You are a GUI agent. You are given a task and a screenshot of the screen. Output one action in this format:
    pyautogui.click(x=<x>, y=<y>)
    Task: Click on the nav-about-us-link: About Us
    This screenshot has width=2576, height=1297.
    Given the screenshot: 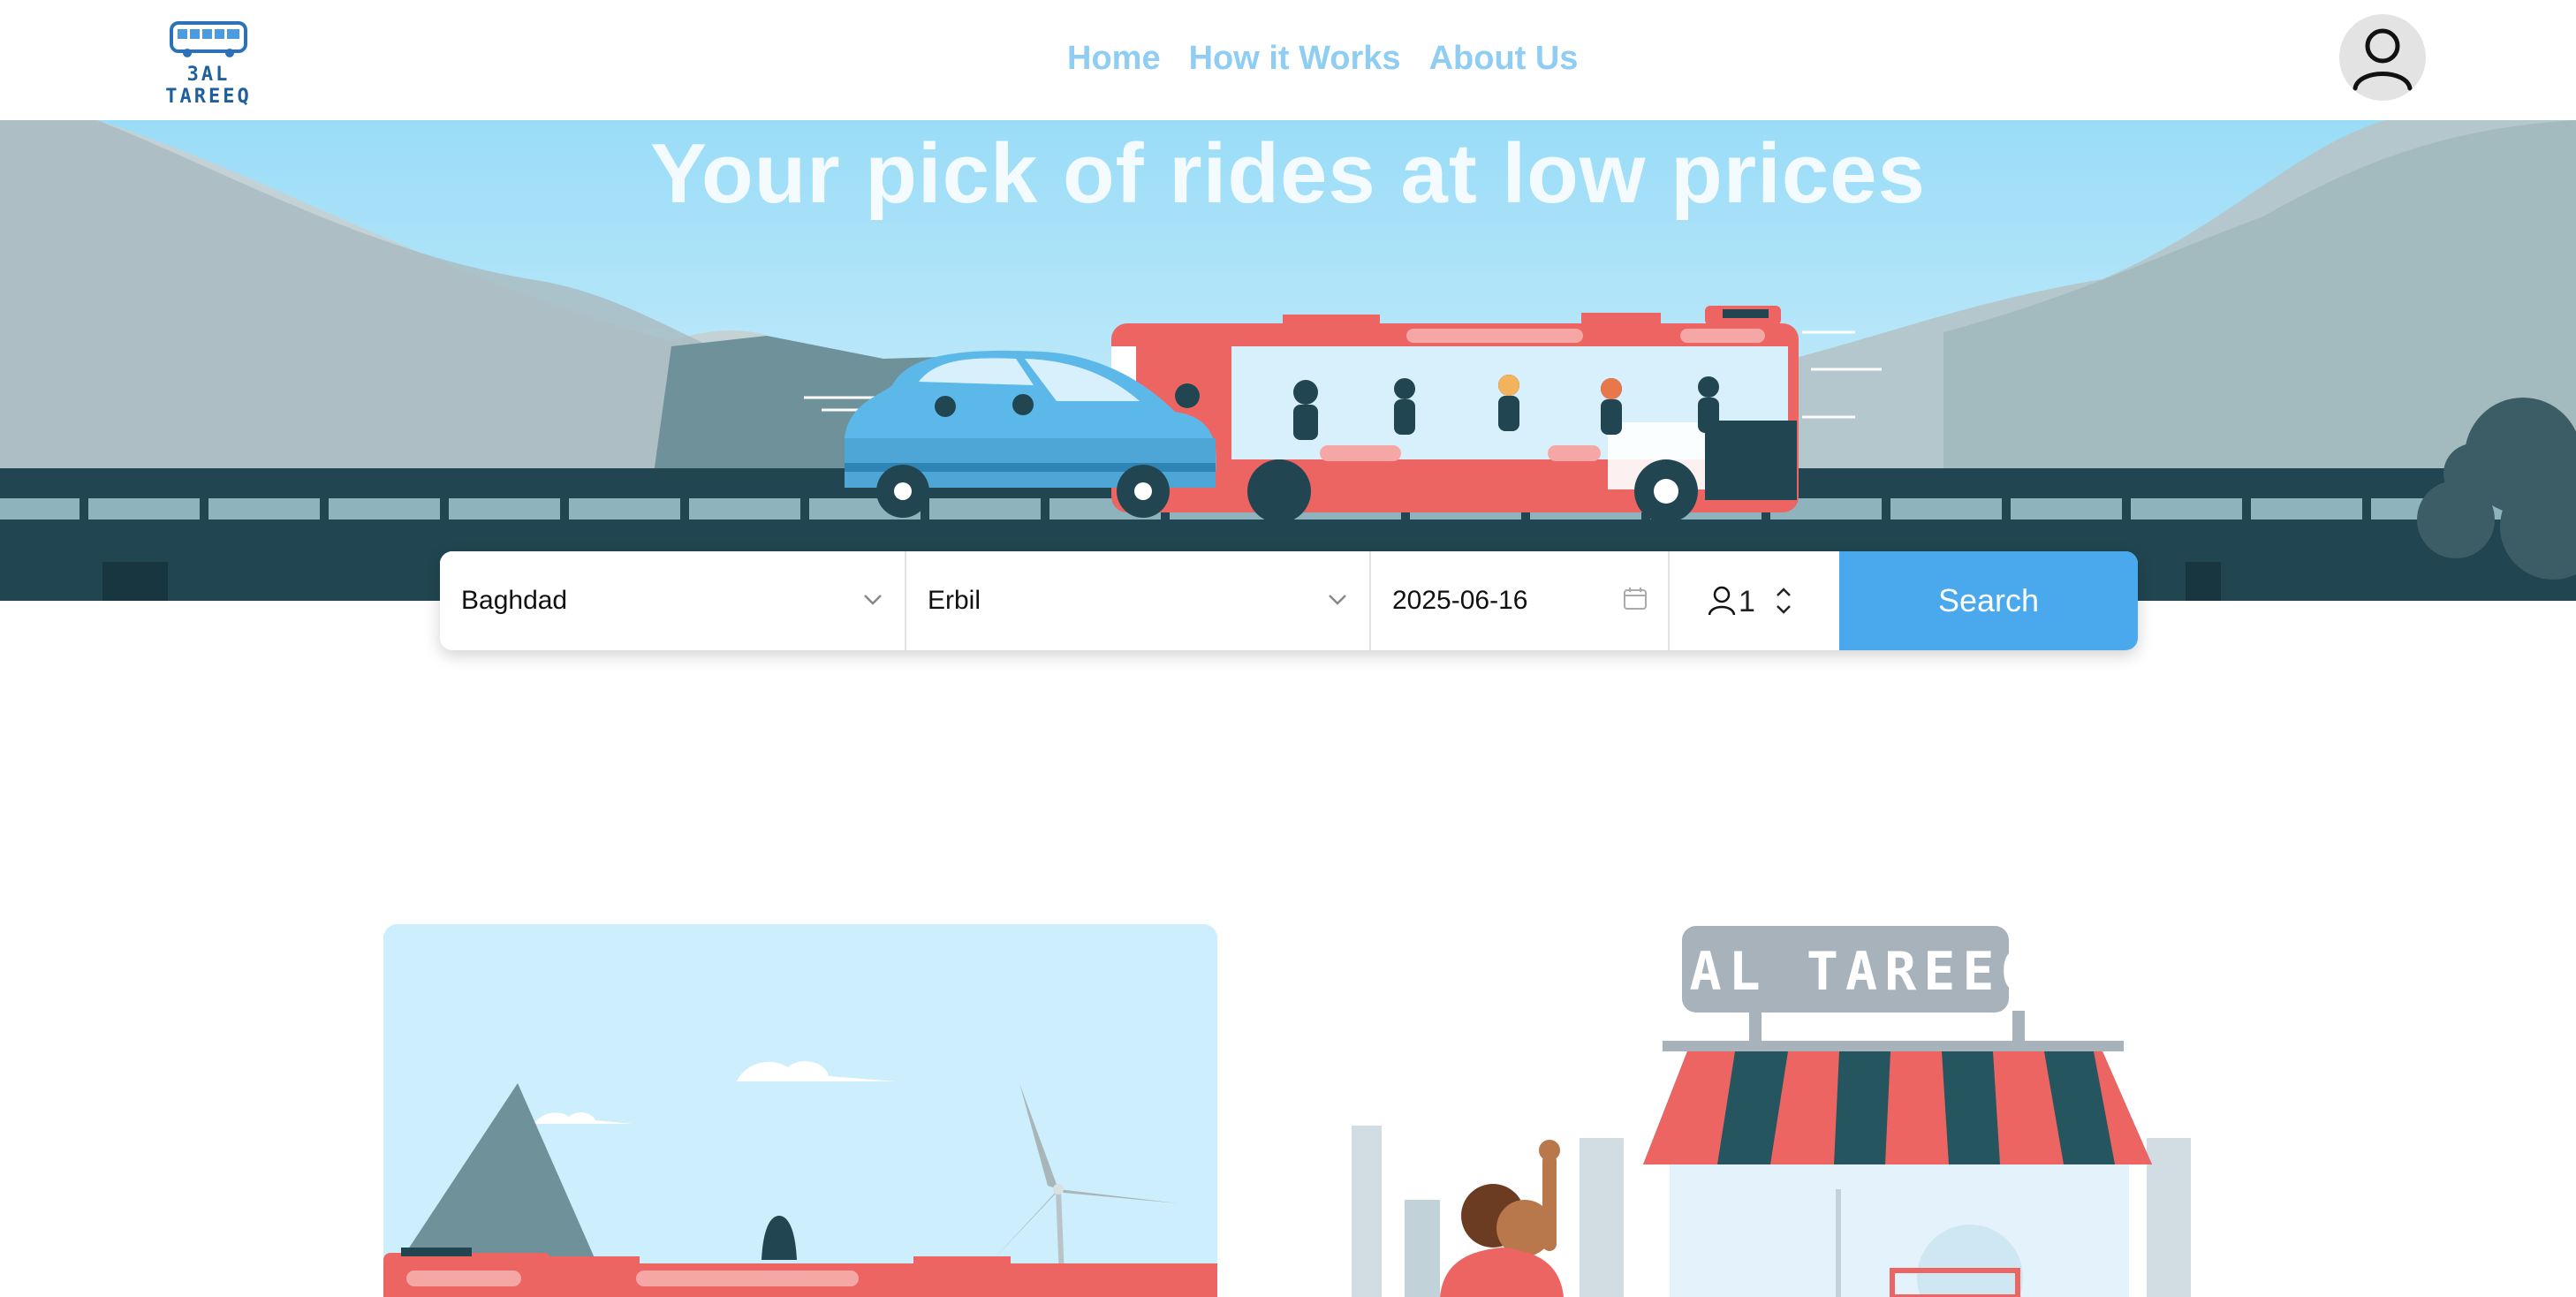 What is the action you would take?
    pyautogui.click(x=1504, y=59)
    